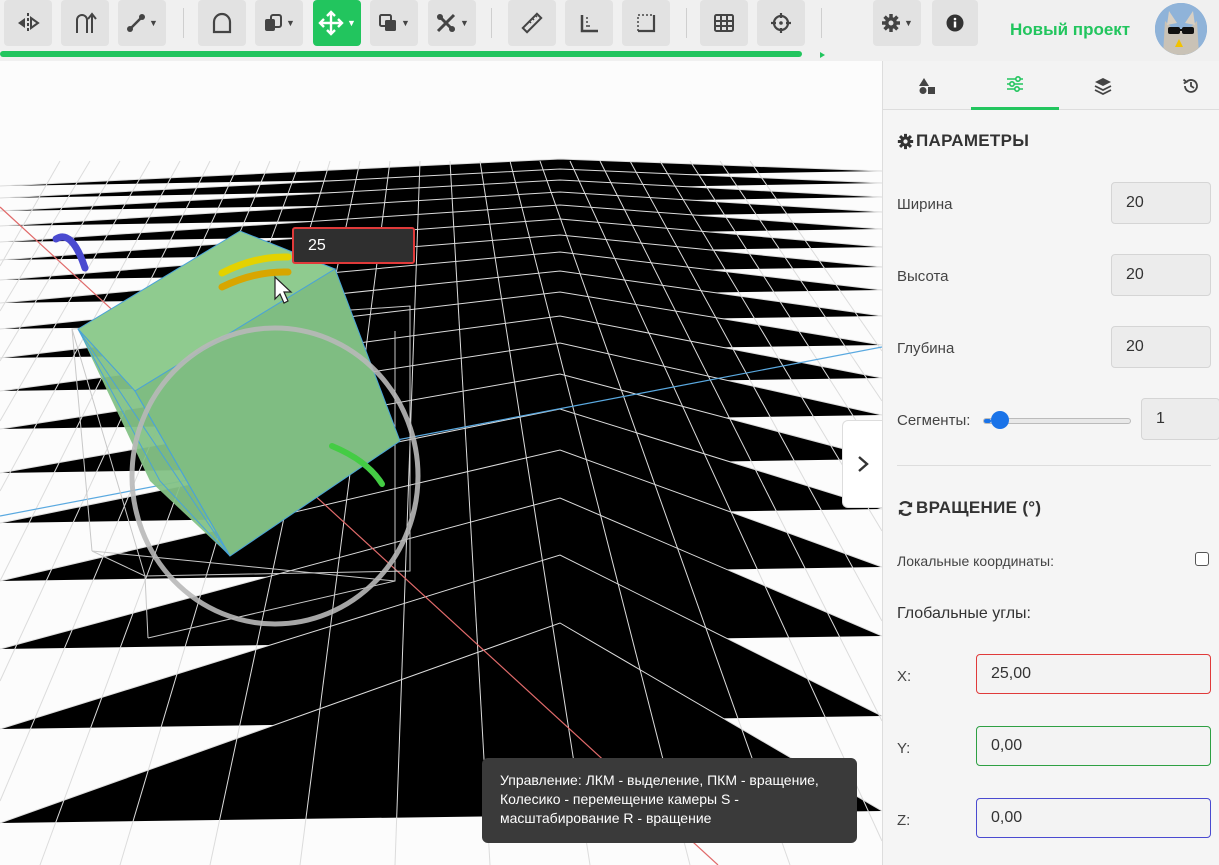  I want to click on grid-toggle-button, so click(724, 23).